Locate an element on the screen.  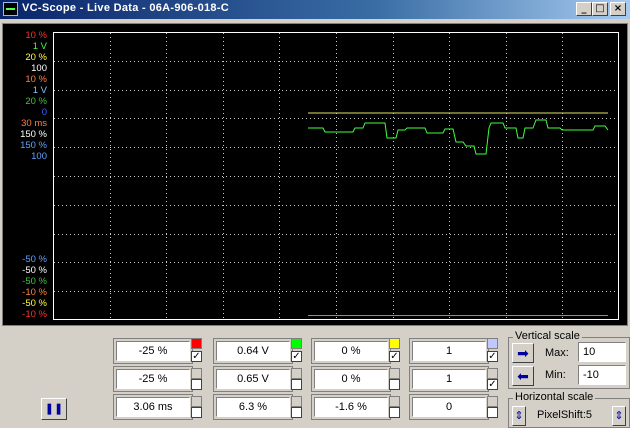
channel-3-checkbox-1: ✓ is located at coordinates (394, 356).